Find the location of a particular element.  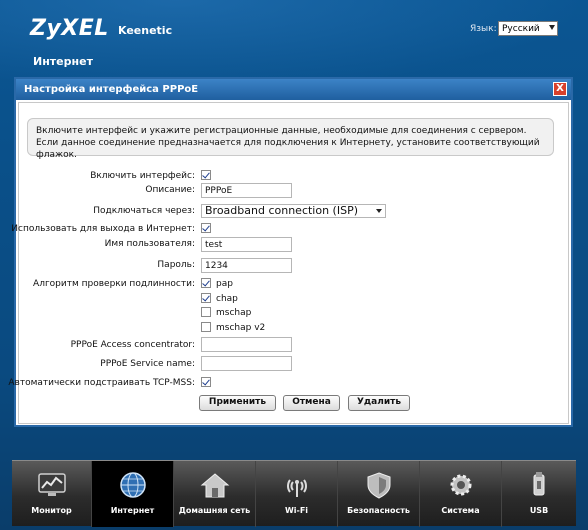

nav-item-monitor: Монитор is located at coordinates (52, 494).